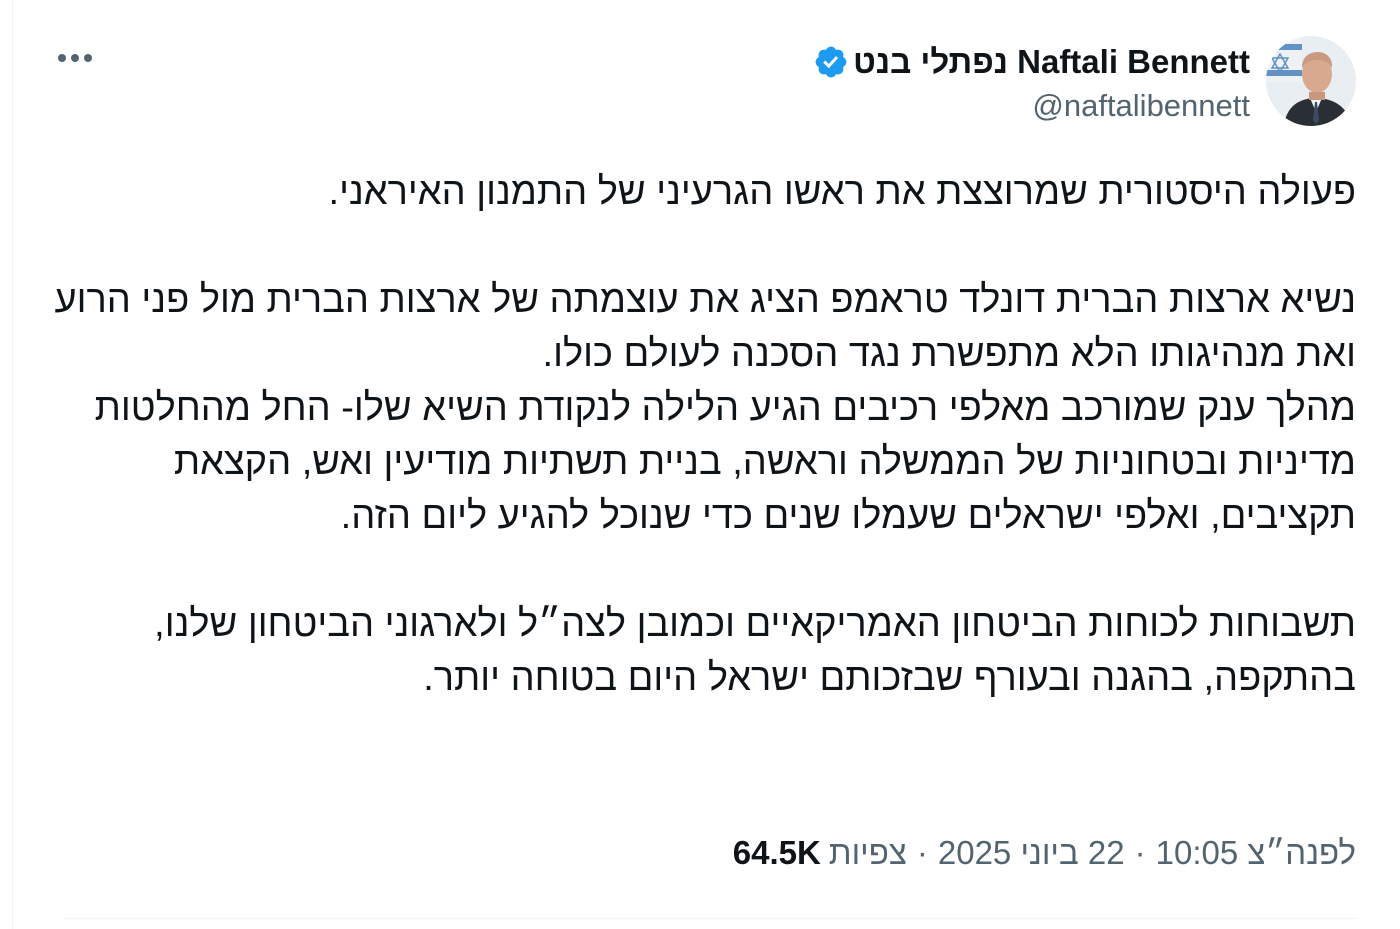 The width and height of the screenshot is (1400, 929). What do you see at coordinates (867, 852) in the screenshot?
I see `views-label: צפיות` at bounding box center [867, 852].